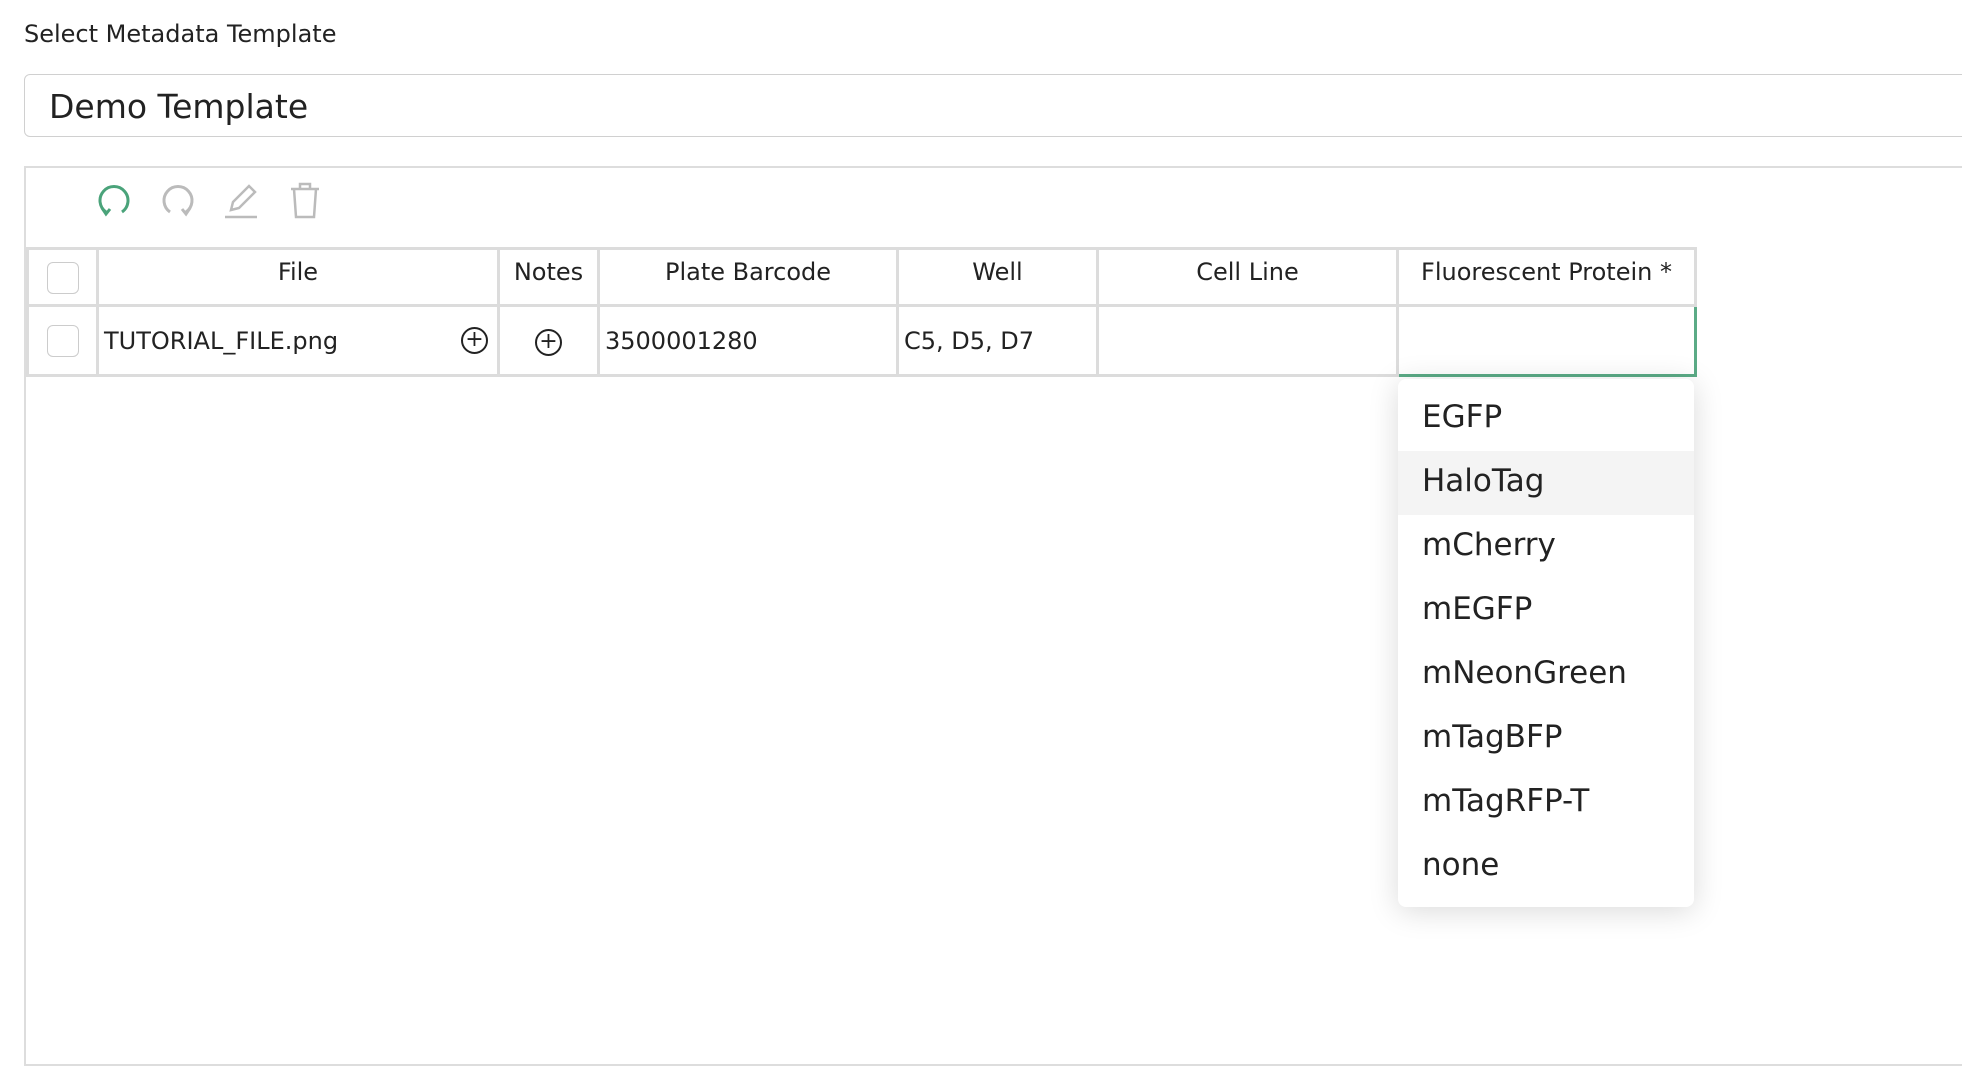  What do you see at coordinates (298, 277) in the screenshot?
I see `header-file: File` at bounding box center [298, 277].